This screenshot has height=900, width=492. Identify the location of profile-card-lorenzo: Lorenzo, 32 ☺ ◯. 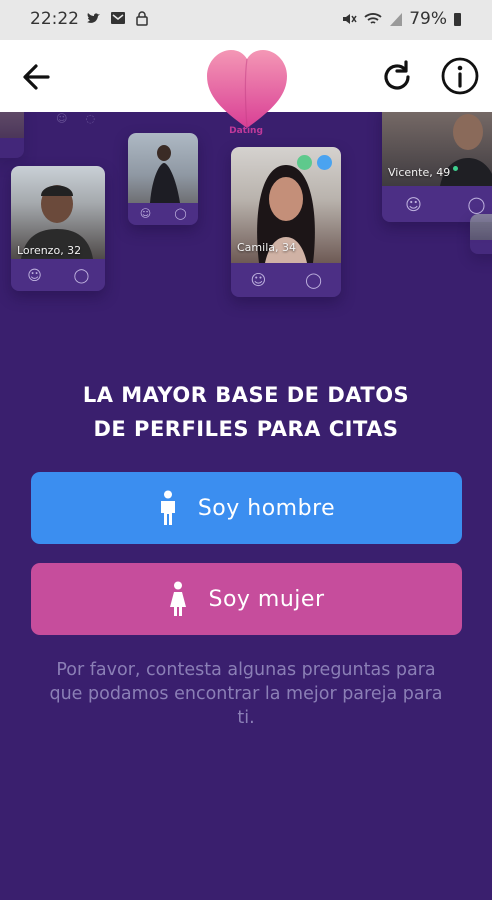
(58, 228).